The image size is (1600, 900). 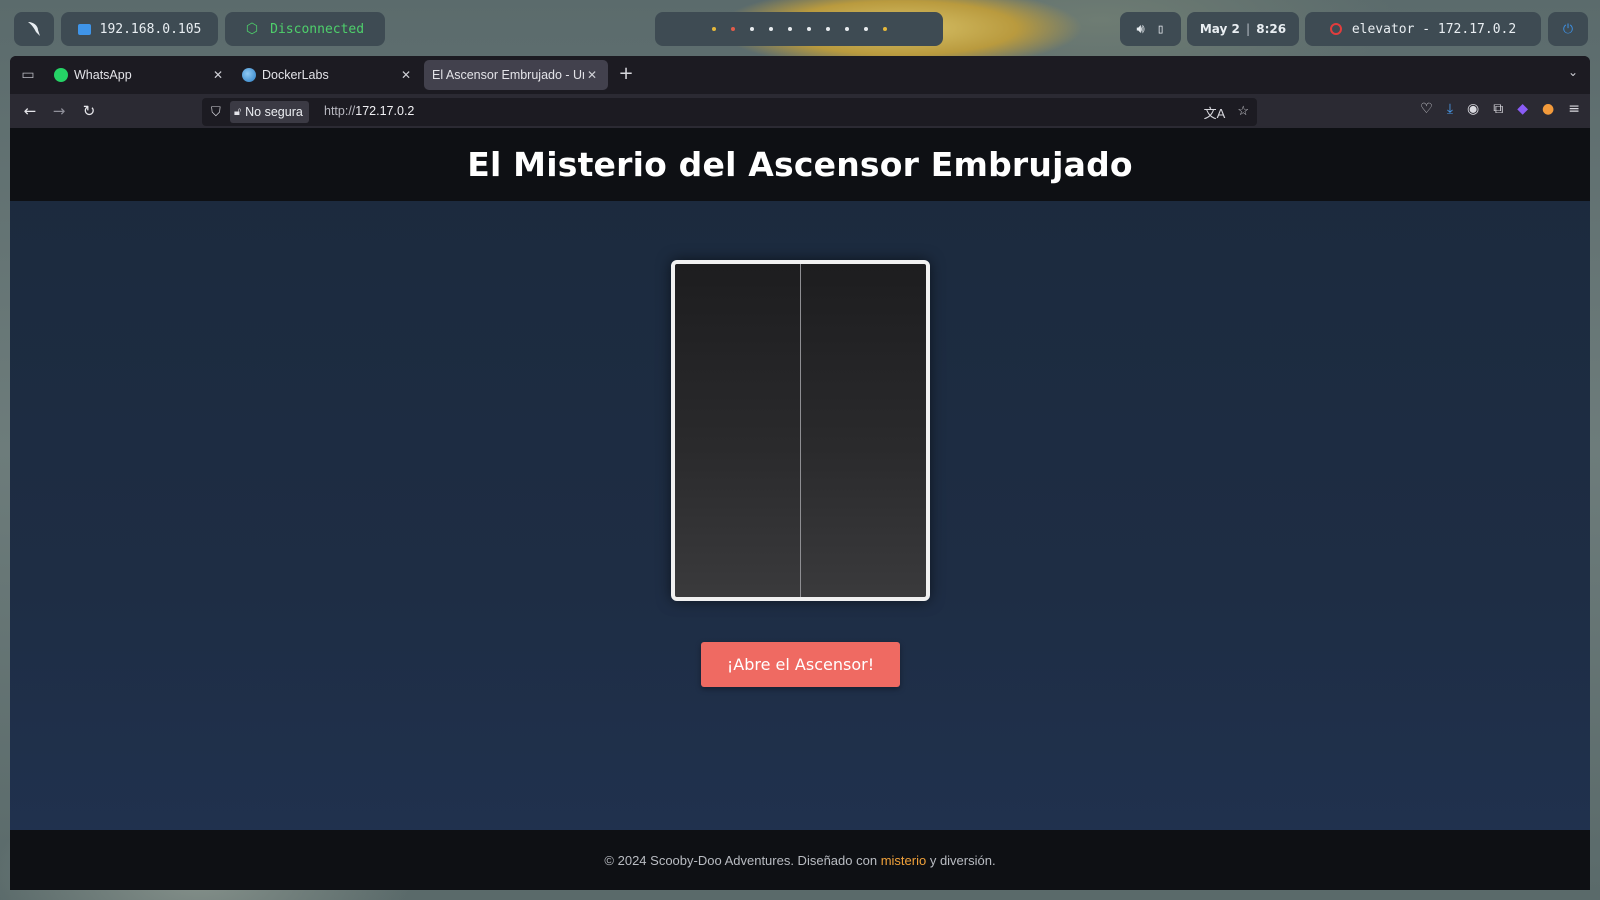 I want to click on account-icon: ◉, so click(x=1473, y=109).